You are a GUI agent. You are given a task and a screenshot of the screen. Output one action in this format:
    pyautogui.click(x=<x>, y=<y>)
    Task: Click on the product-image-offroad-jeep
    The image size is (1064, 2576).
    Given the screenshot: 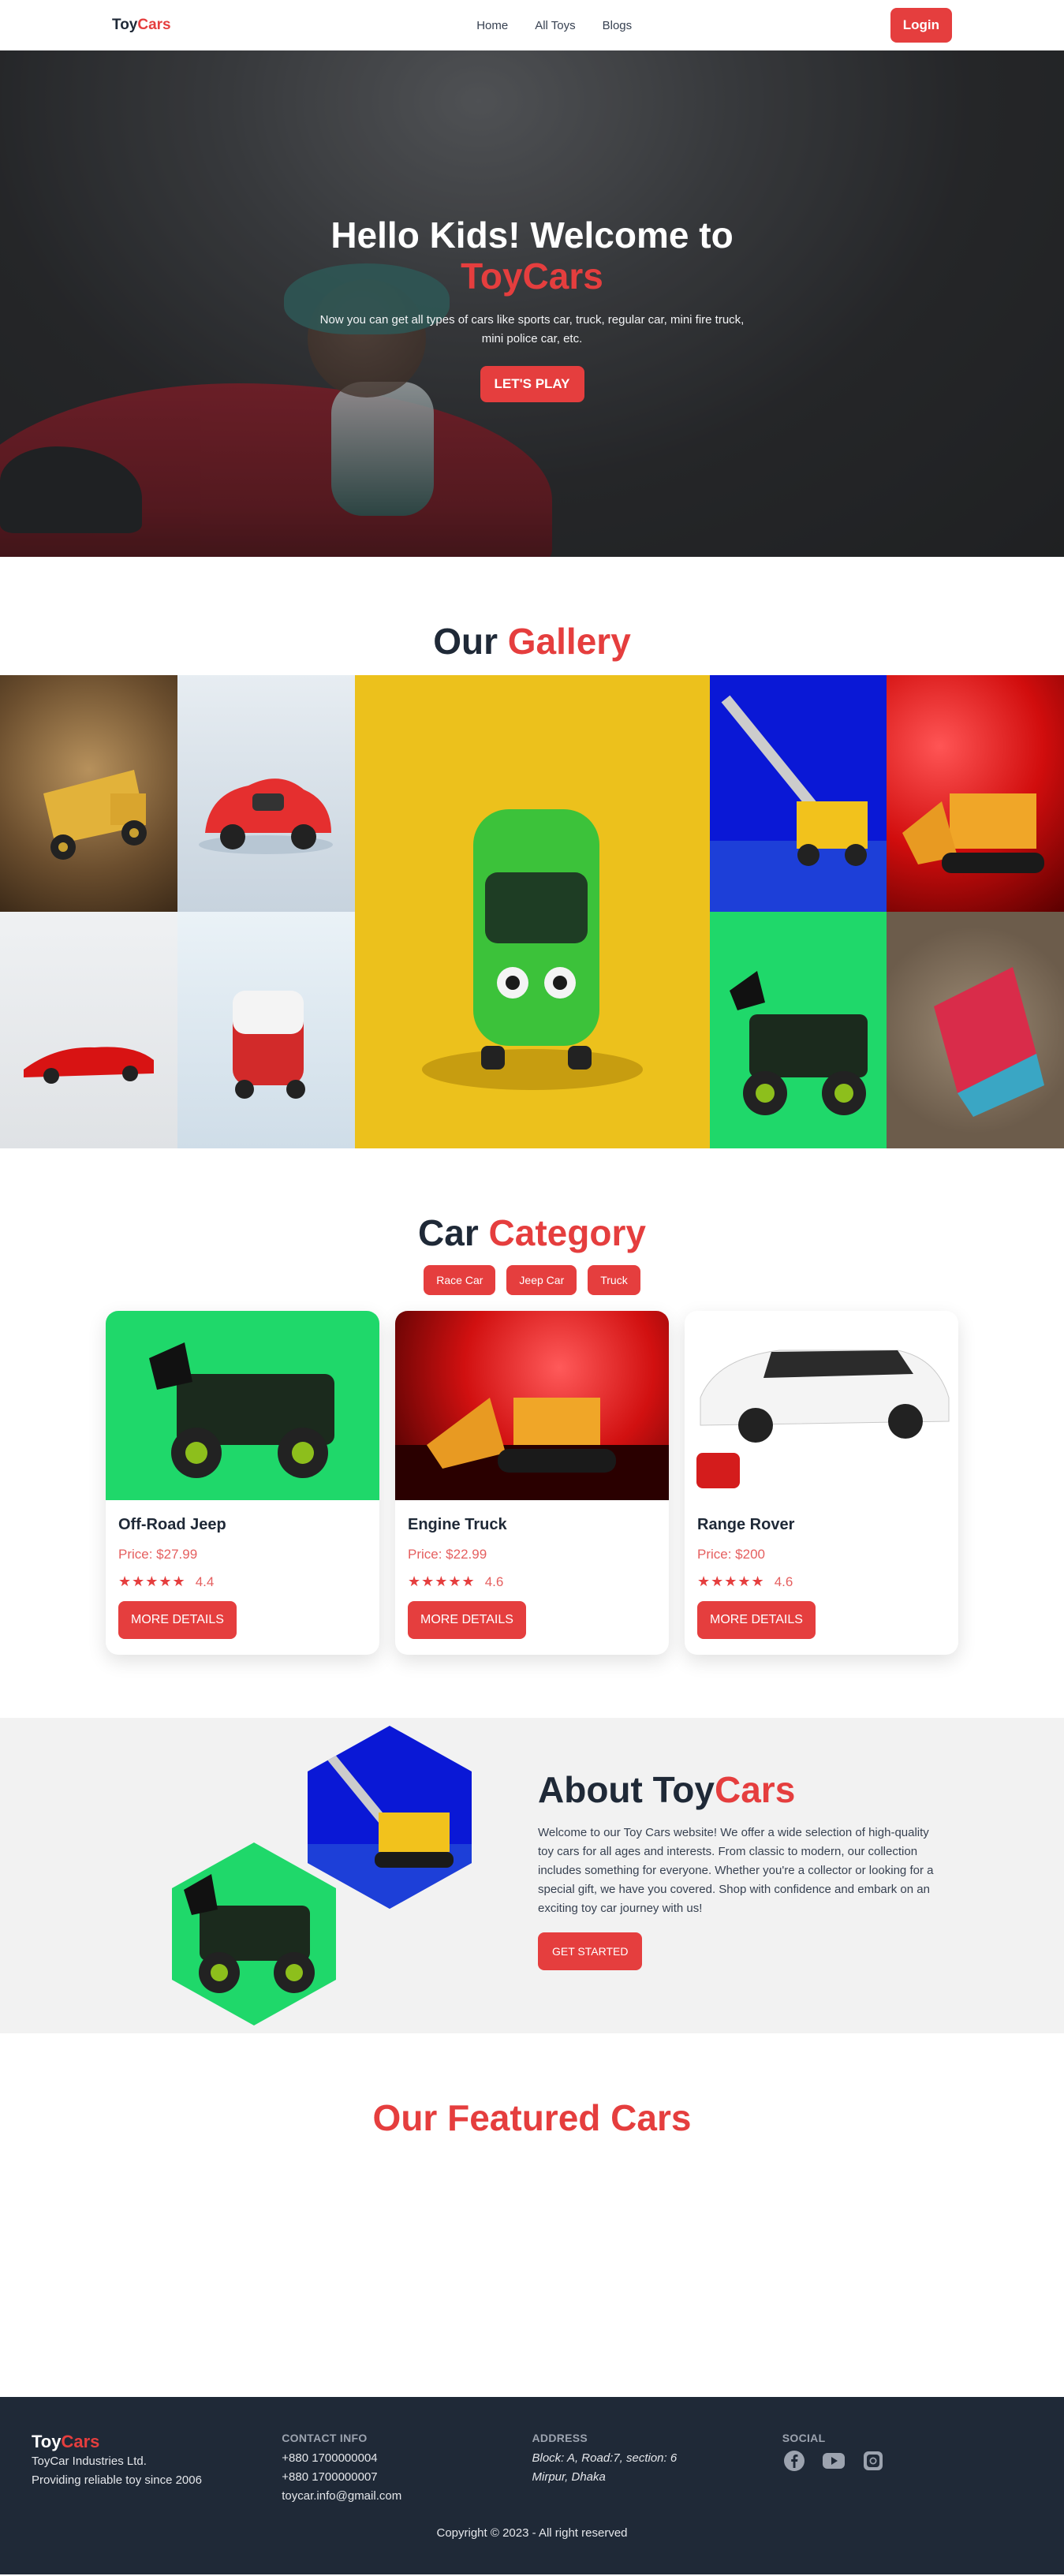 What is the action you would take?
    pyautogui.click(x=242, y=1405)
    